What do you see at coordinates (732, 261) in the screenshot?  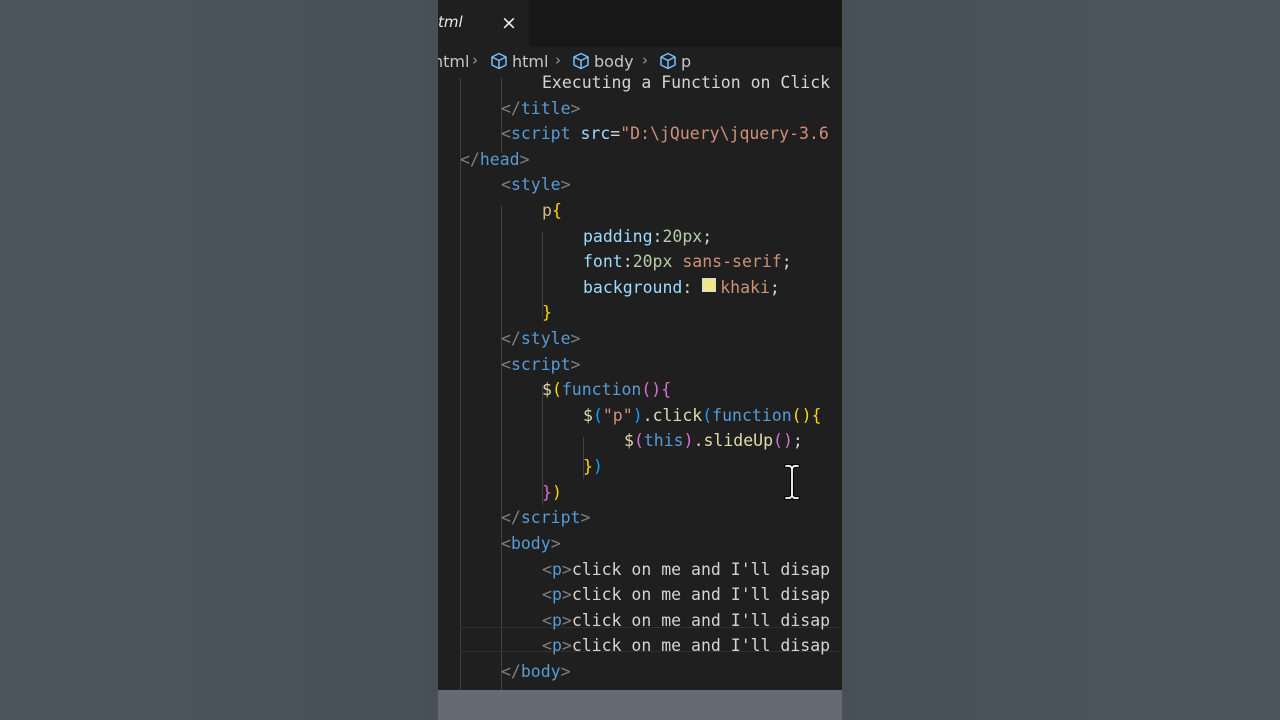 I see `css-value: sans-serif` at bounding box center [732, 261].